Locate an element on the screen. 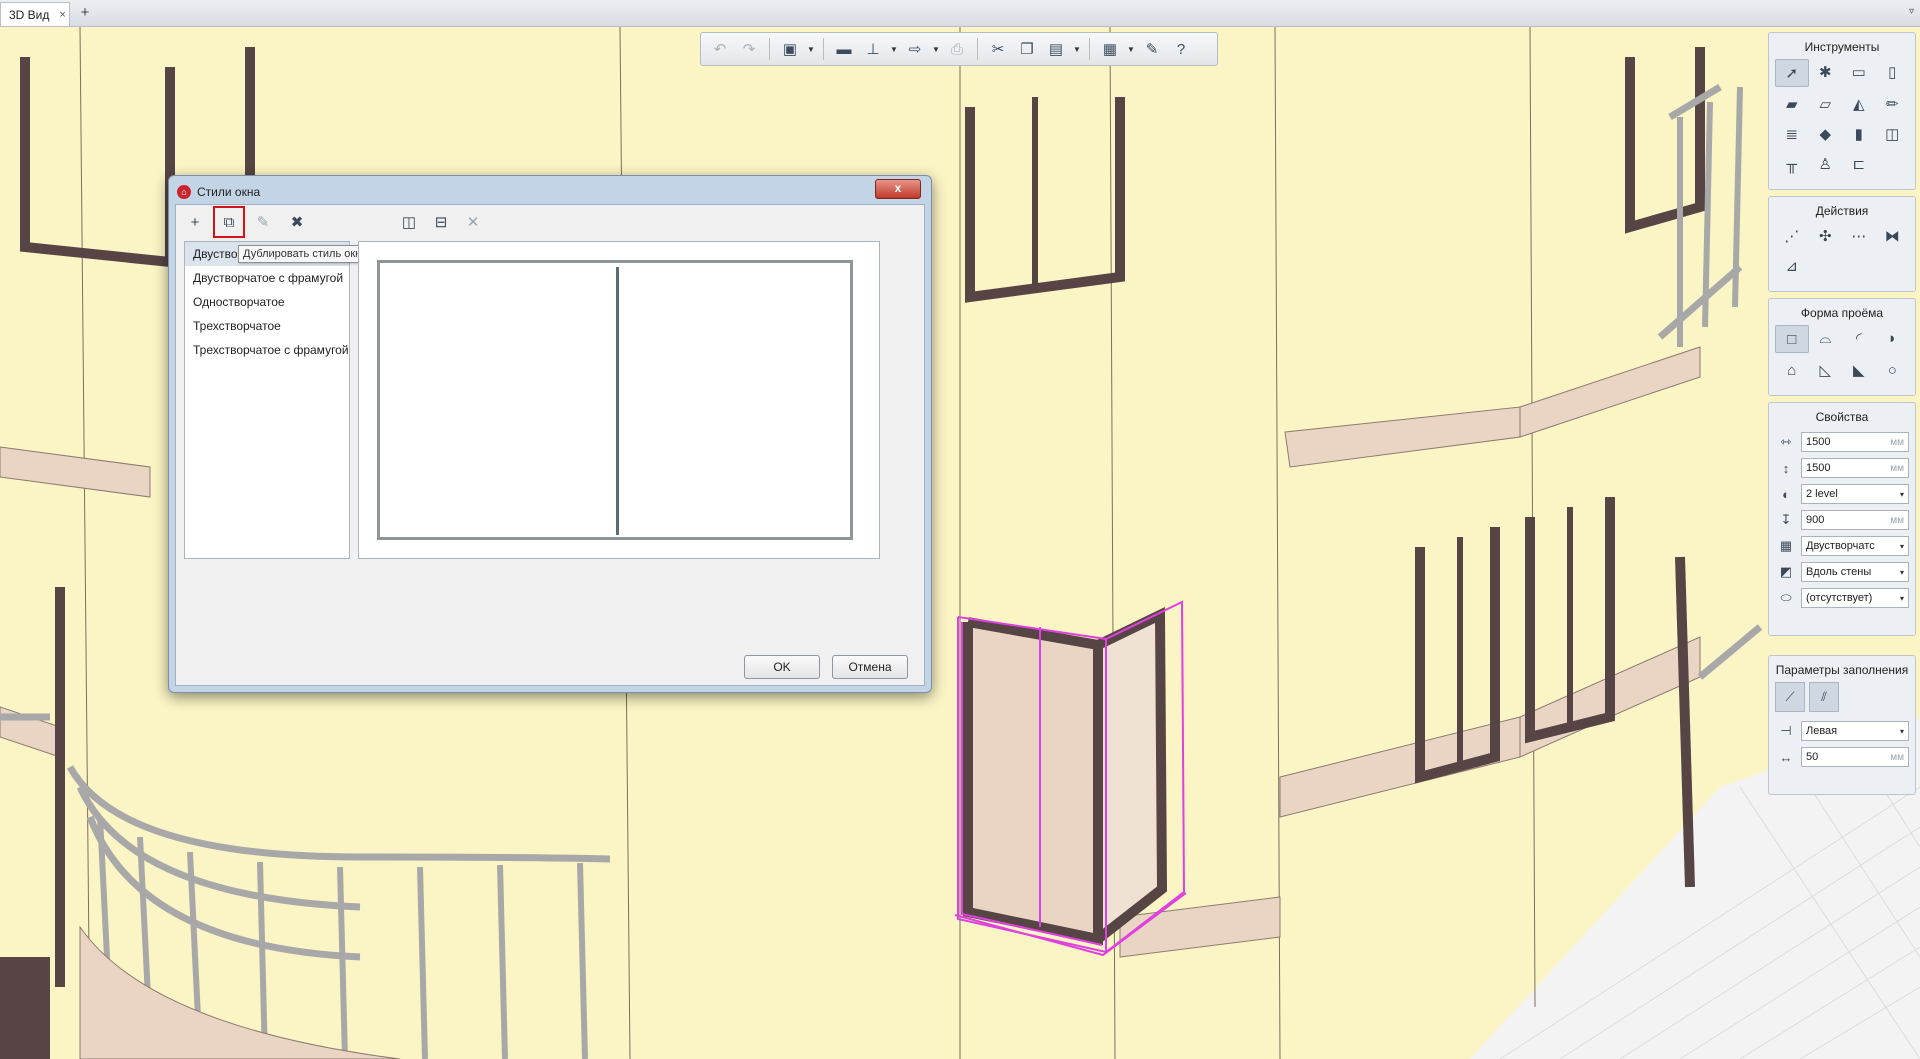 The height and width of the screenshot is (1059, 1920). delete-style-icon: ✖ is located at coordinates (297, 222).